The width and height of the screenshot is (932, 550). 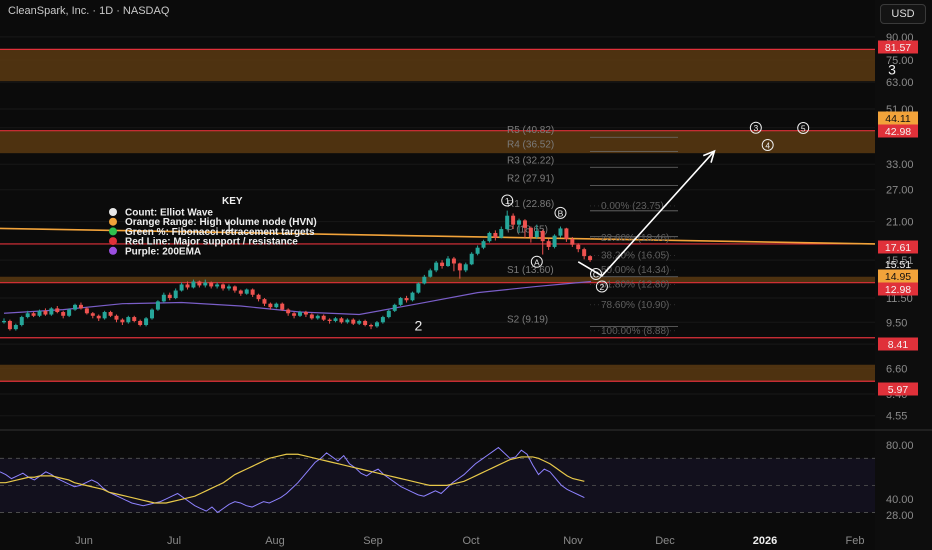 I want to click on price-badge-label: 44.11, so click(x=898, y=119).